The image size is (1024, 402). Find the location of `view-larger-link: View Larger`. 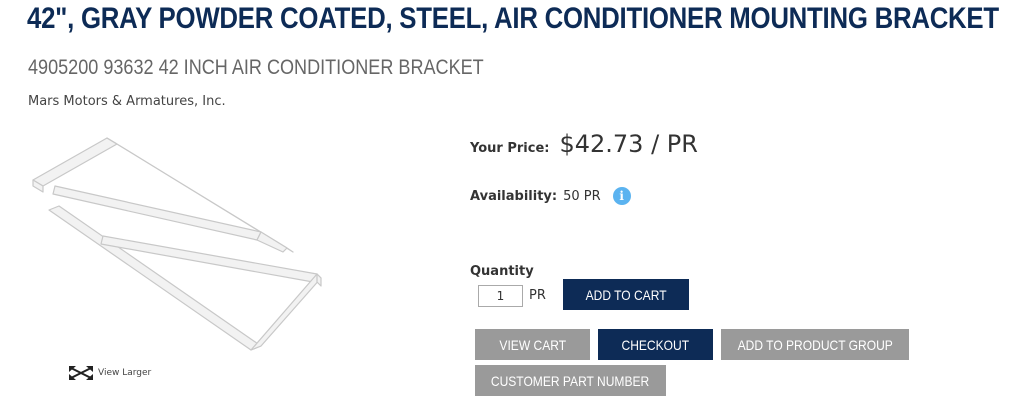

view-larger-link: View Larger is located at coordinates (109, 373).